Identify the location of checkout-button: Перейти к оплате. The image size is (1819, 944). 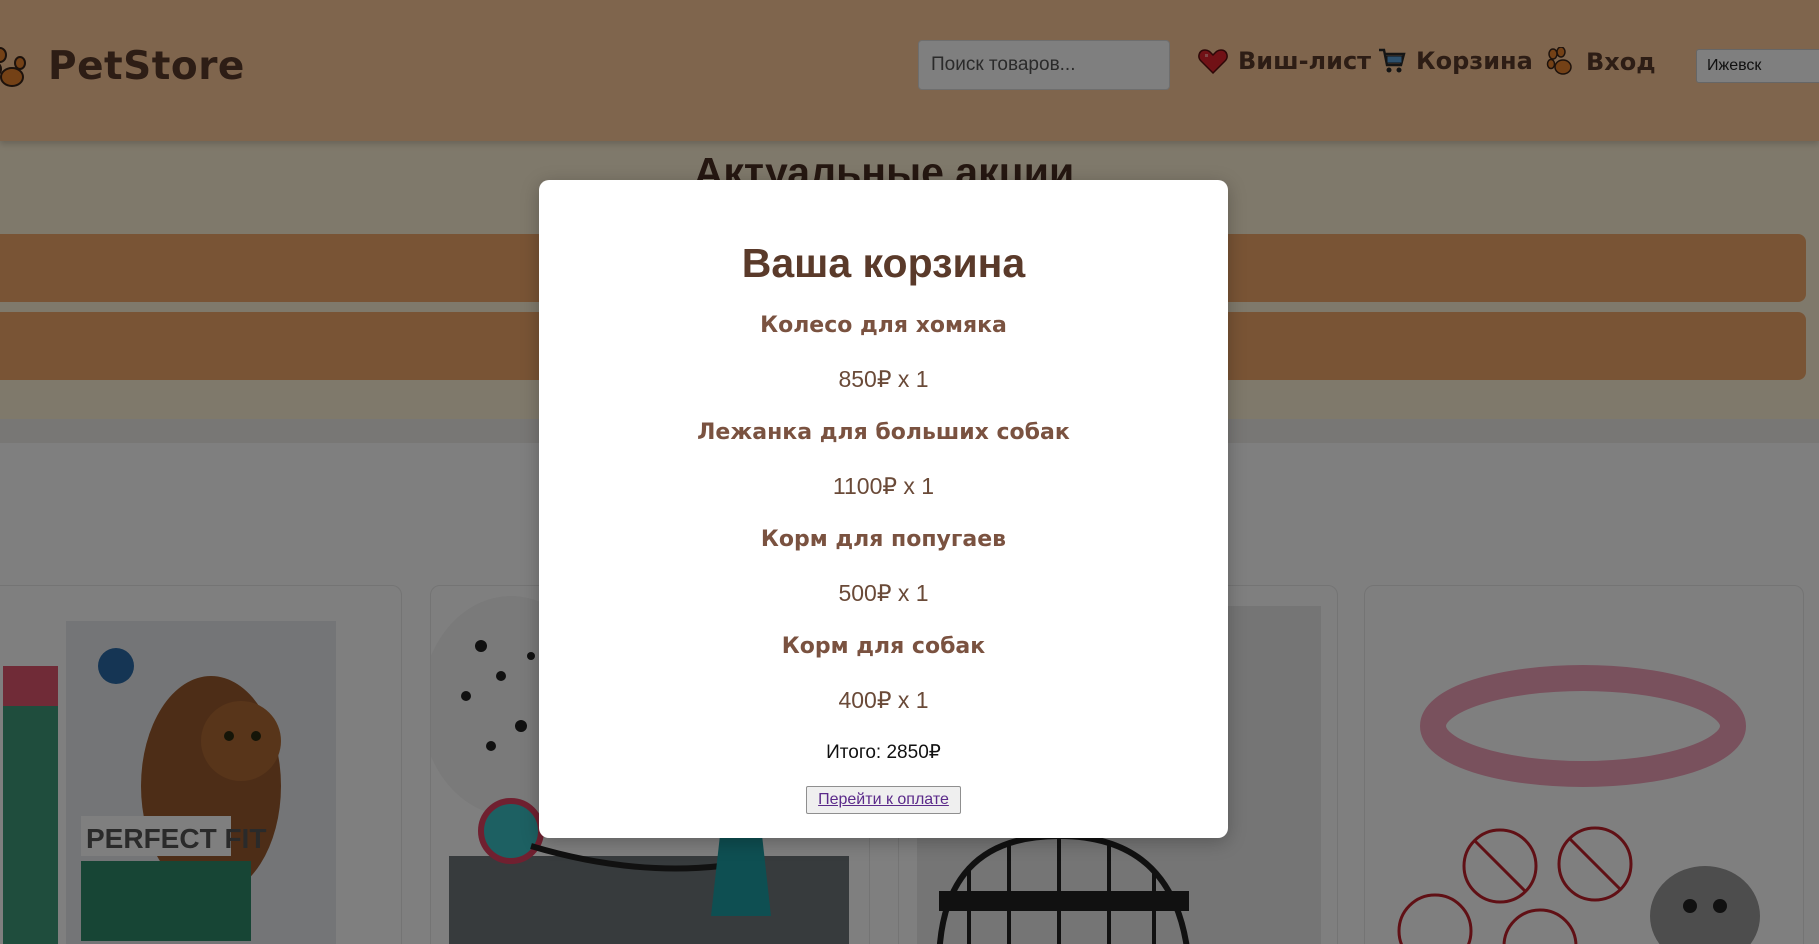
(883, 800).